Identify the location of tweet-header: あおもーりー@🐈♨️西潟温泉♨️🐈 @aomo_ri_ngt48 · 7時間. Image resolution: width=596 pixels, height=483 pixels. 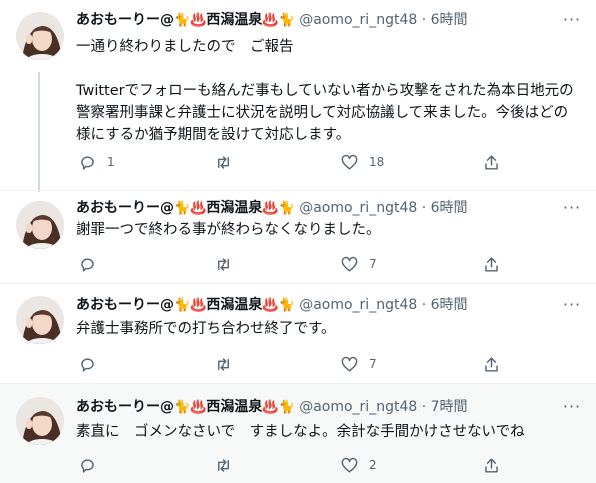
(318, 407).